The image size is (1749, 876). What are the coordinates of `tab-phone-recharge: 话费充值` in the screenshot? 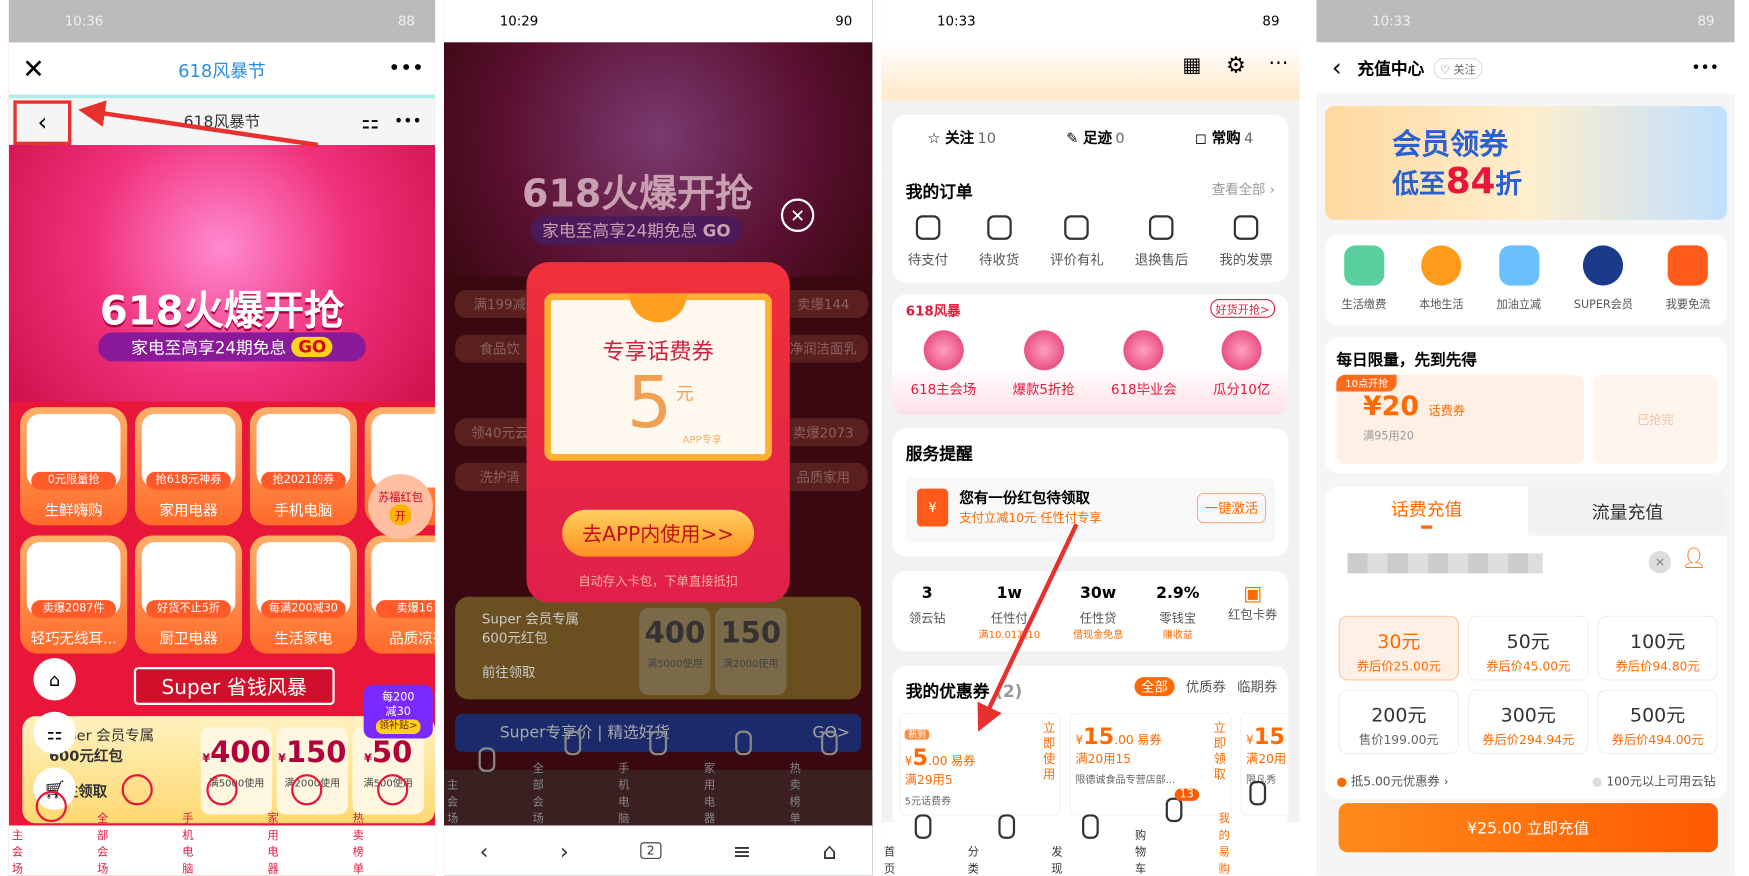 It's located at (1426, 510).